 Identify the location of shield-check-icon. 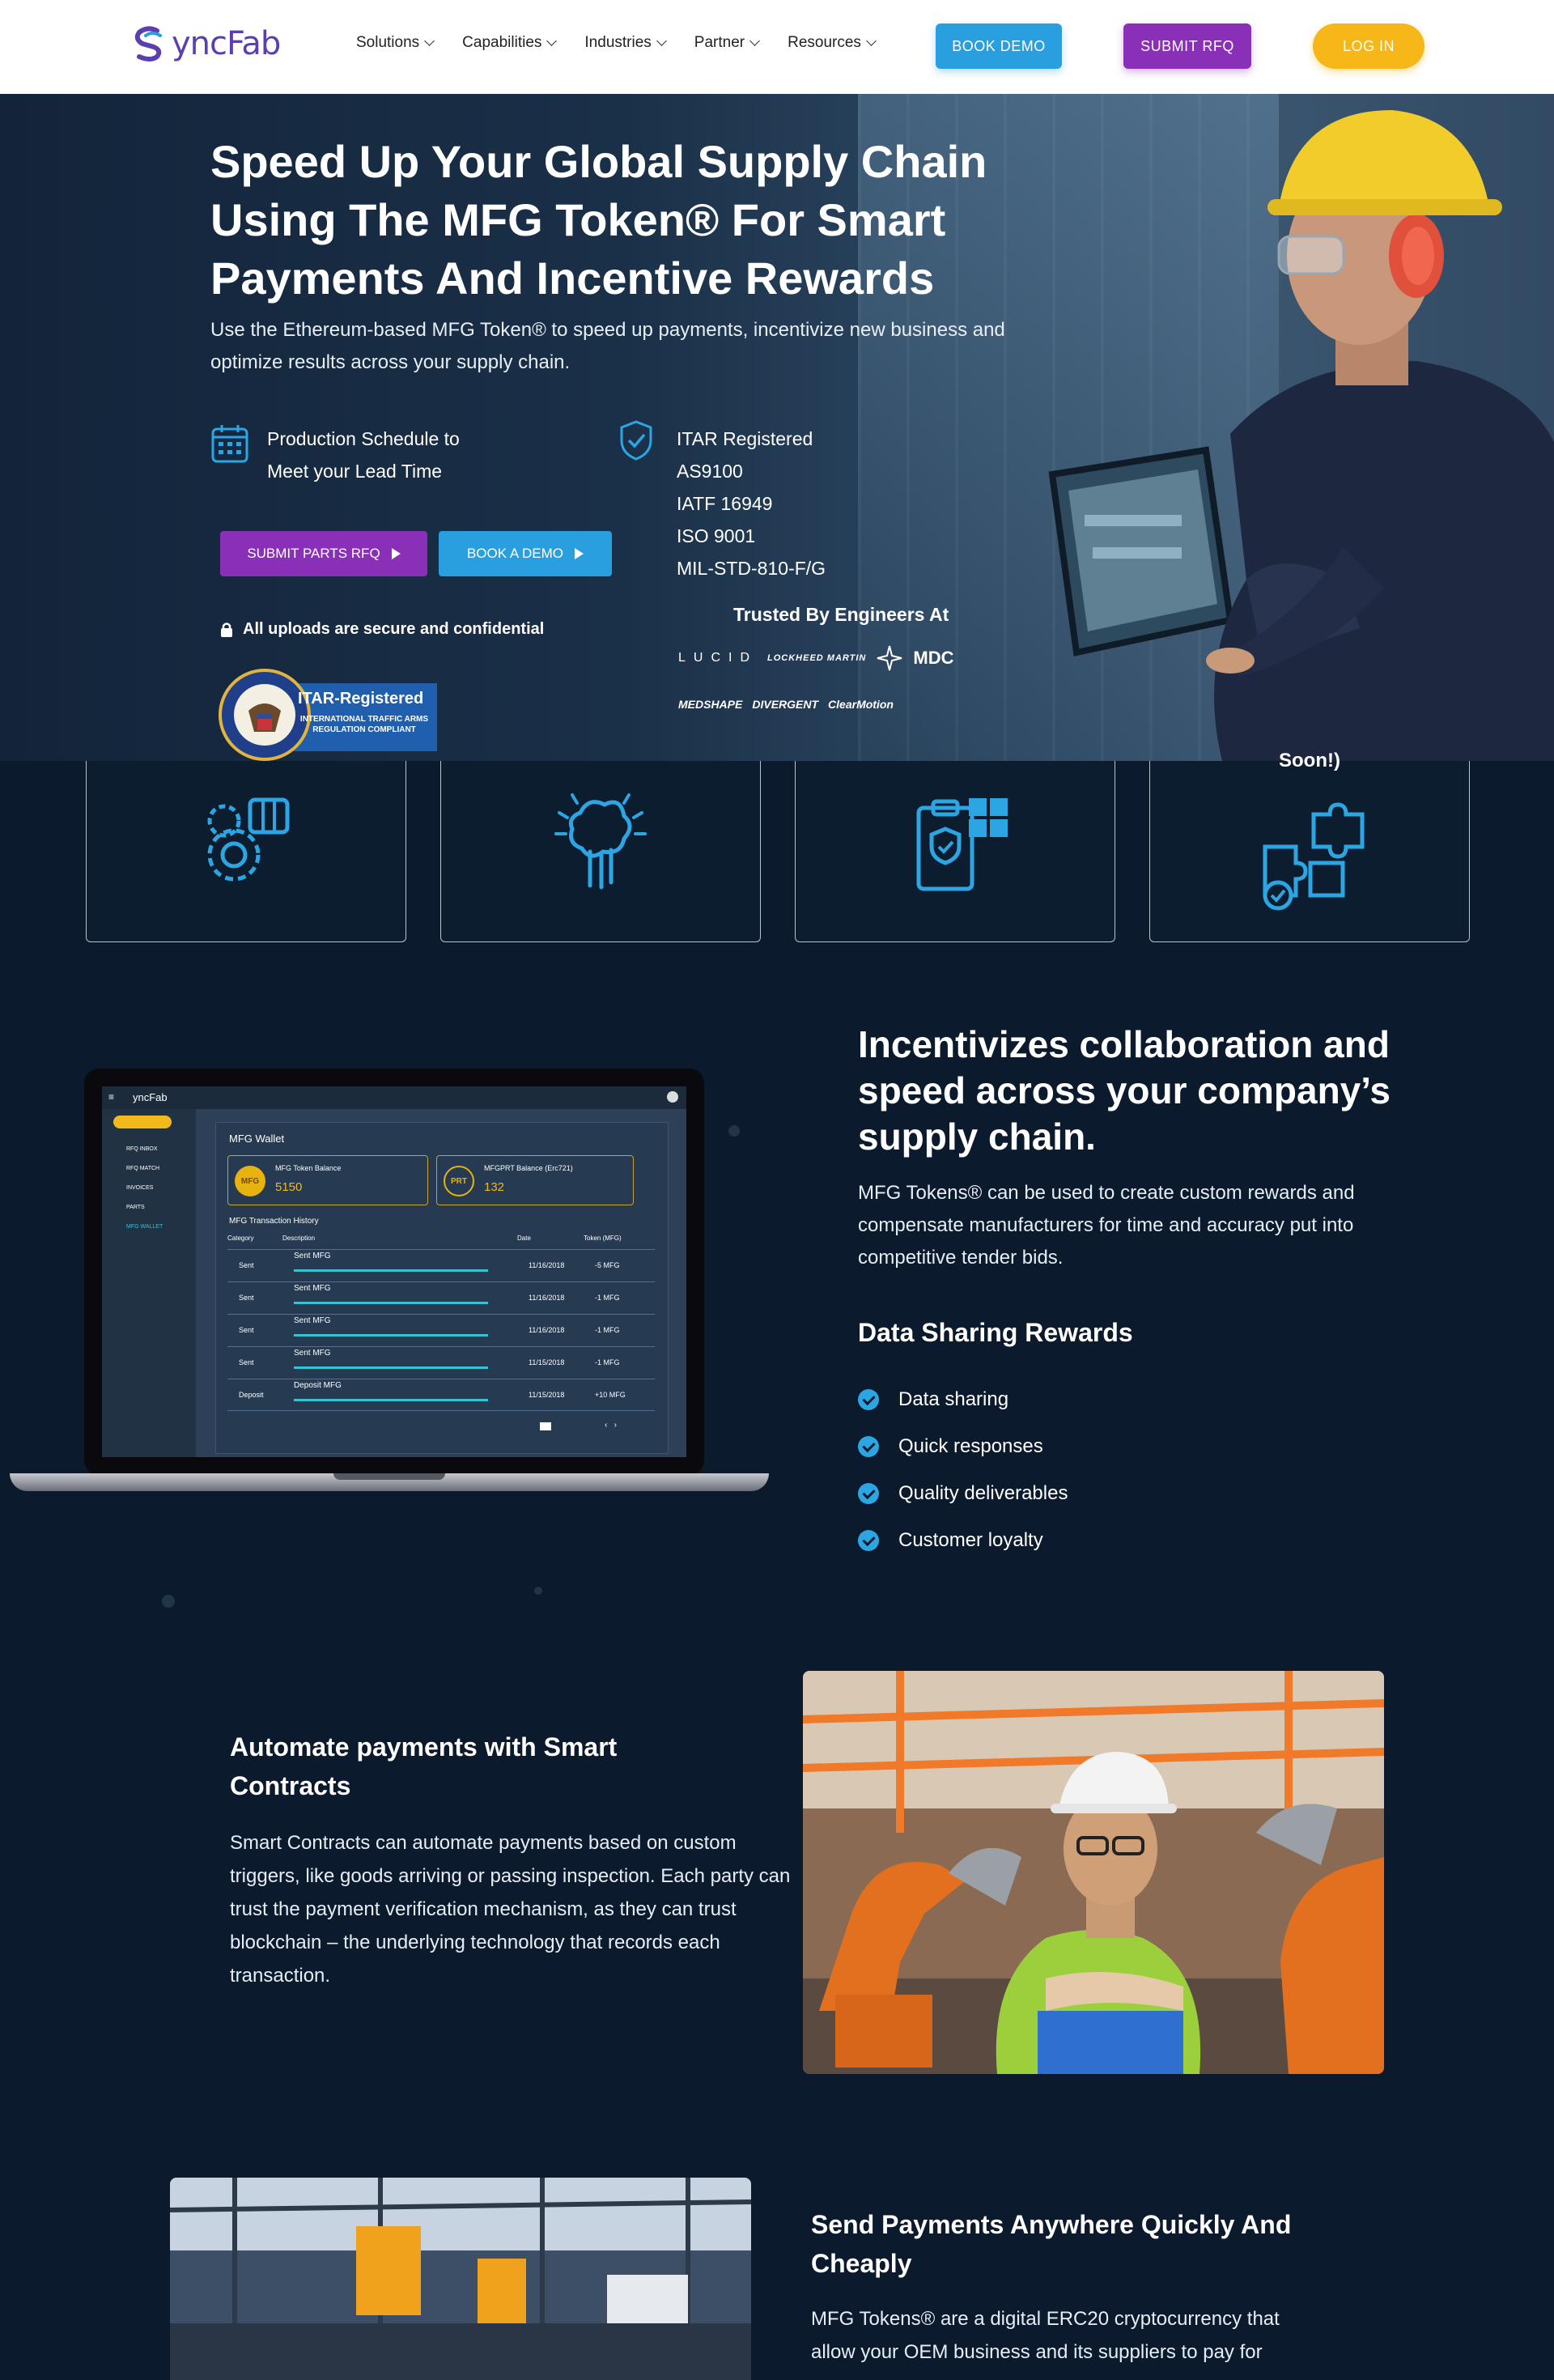
(636, 440).